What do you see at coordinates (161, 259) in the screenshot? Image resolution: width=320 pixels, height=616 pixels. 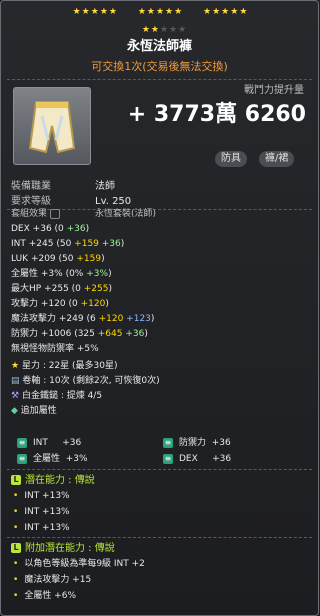 I see `stat-row: LUK +209 (50 +159)` at bounding box center [161, 259].